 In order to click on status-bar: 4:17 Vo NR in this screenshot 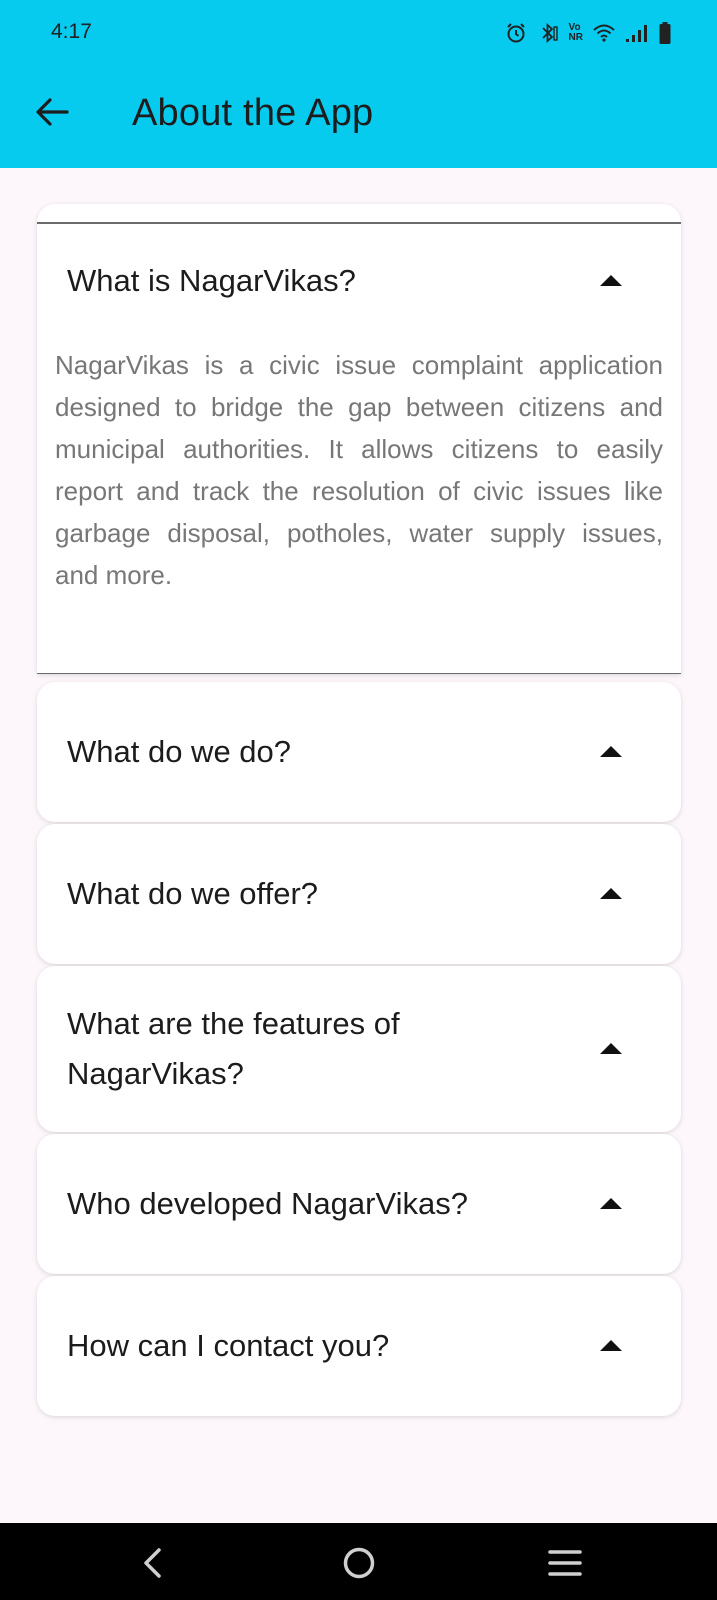, I will do `click(358, 32)`.